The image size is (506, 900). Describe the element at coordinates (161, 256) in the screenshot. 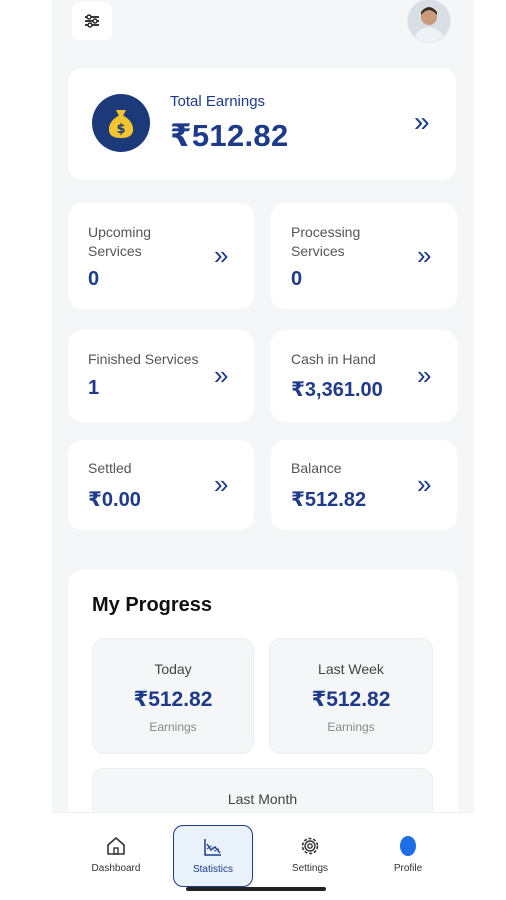

I see `upcoming-services-card: Upcoming Services 0 »` at that location.